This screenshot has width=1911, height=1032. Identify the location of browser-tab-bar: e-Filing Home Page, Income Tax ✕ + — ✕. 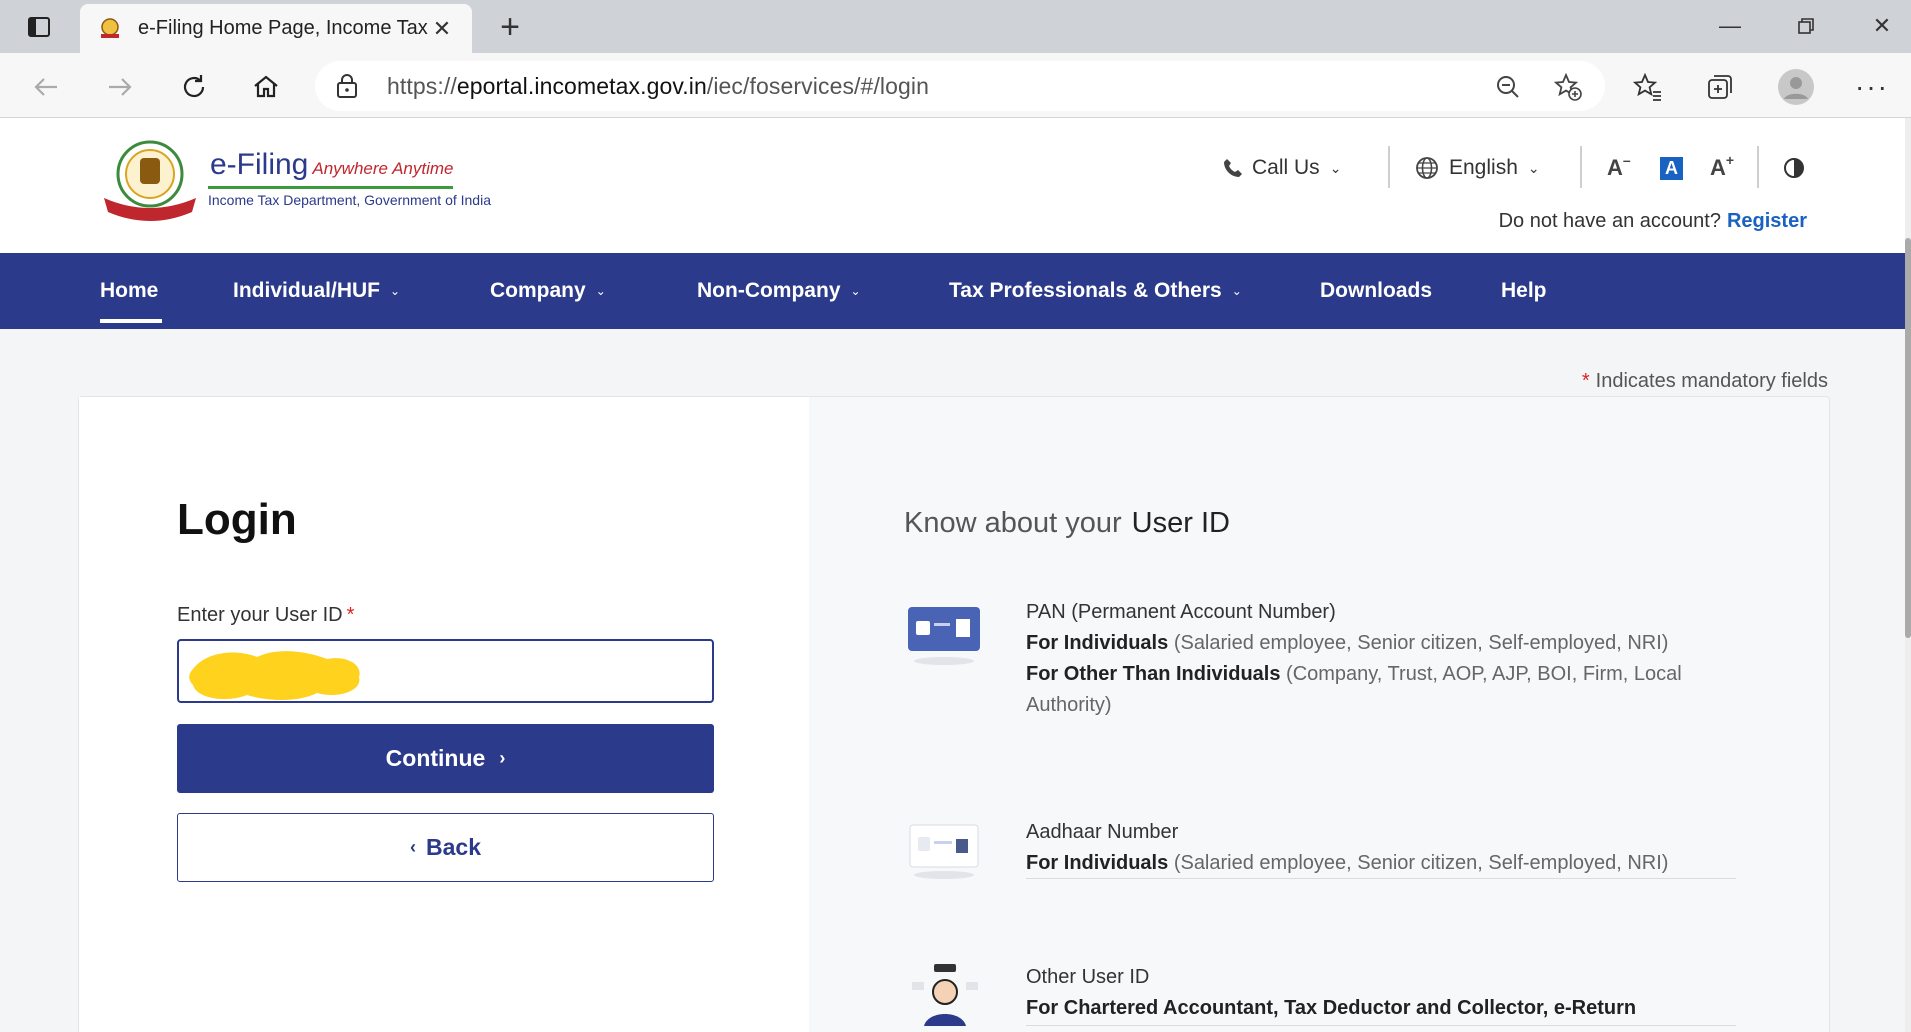
(955, 26).